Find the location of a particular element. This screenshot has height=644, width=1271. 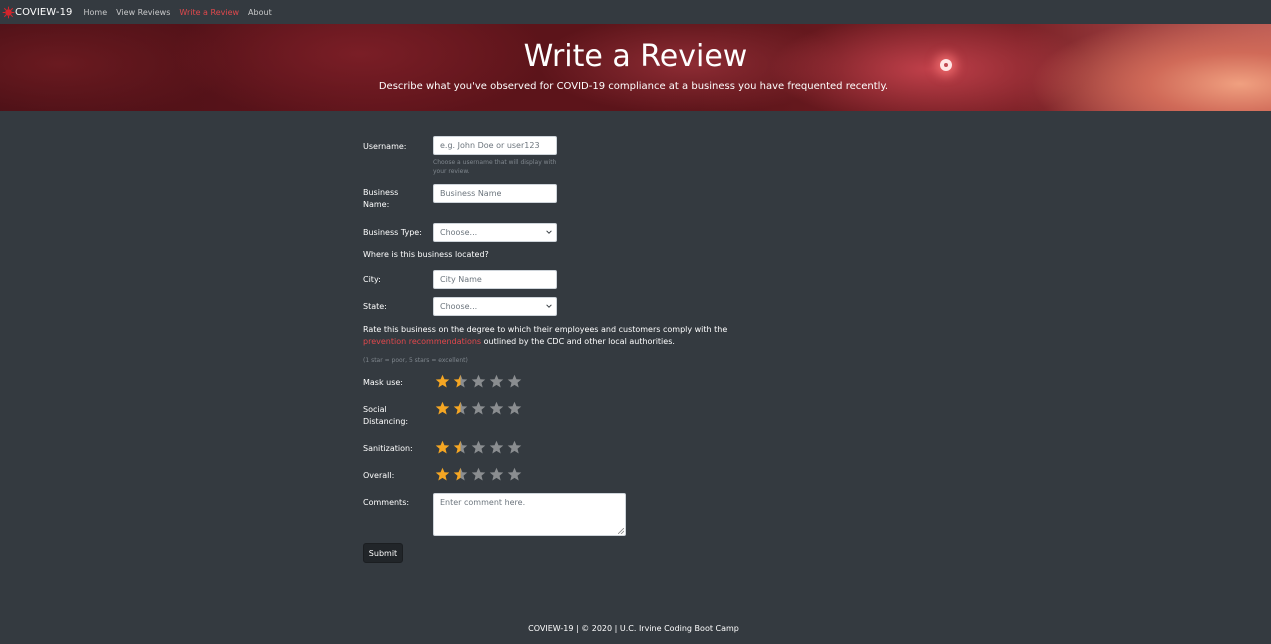

business-type-row: Business Type: is located at coordinates (392, 233).